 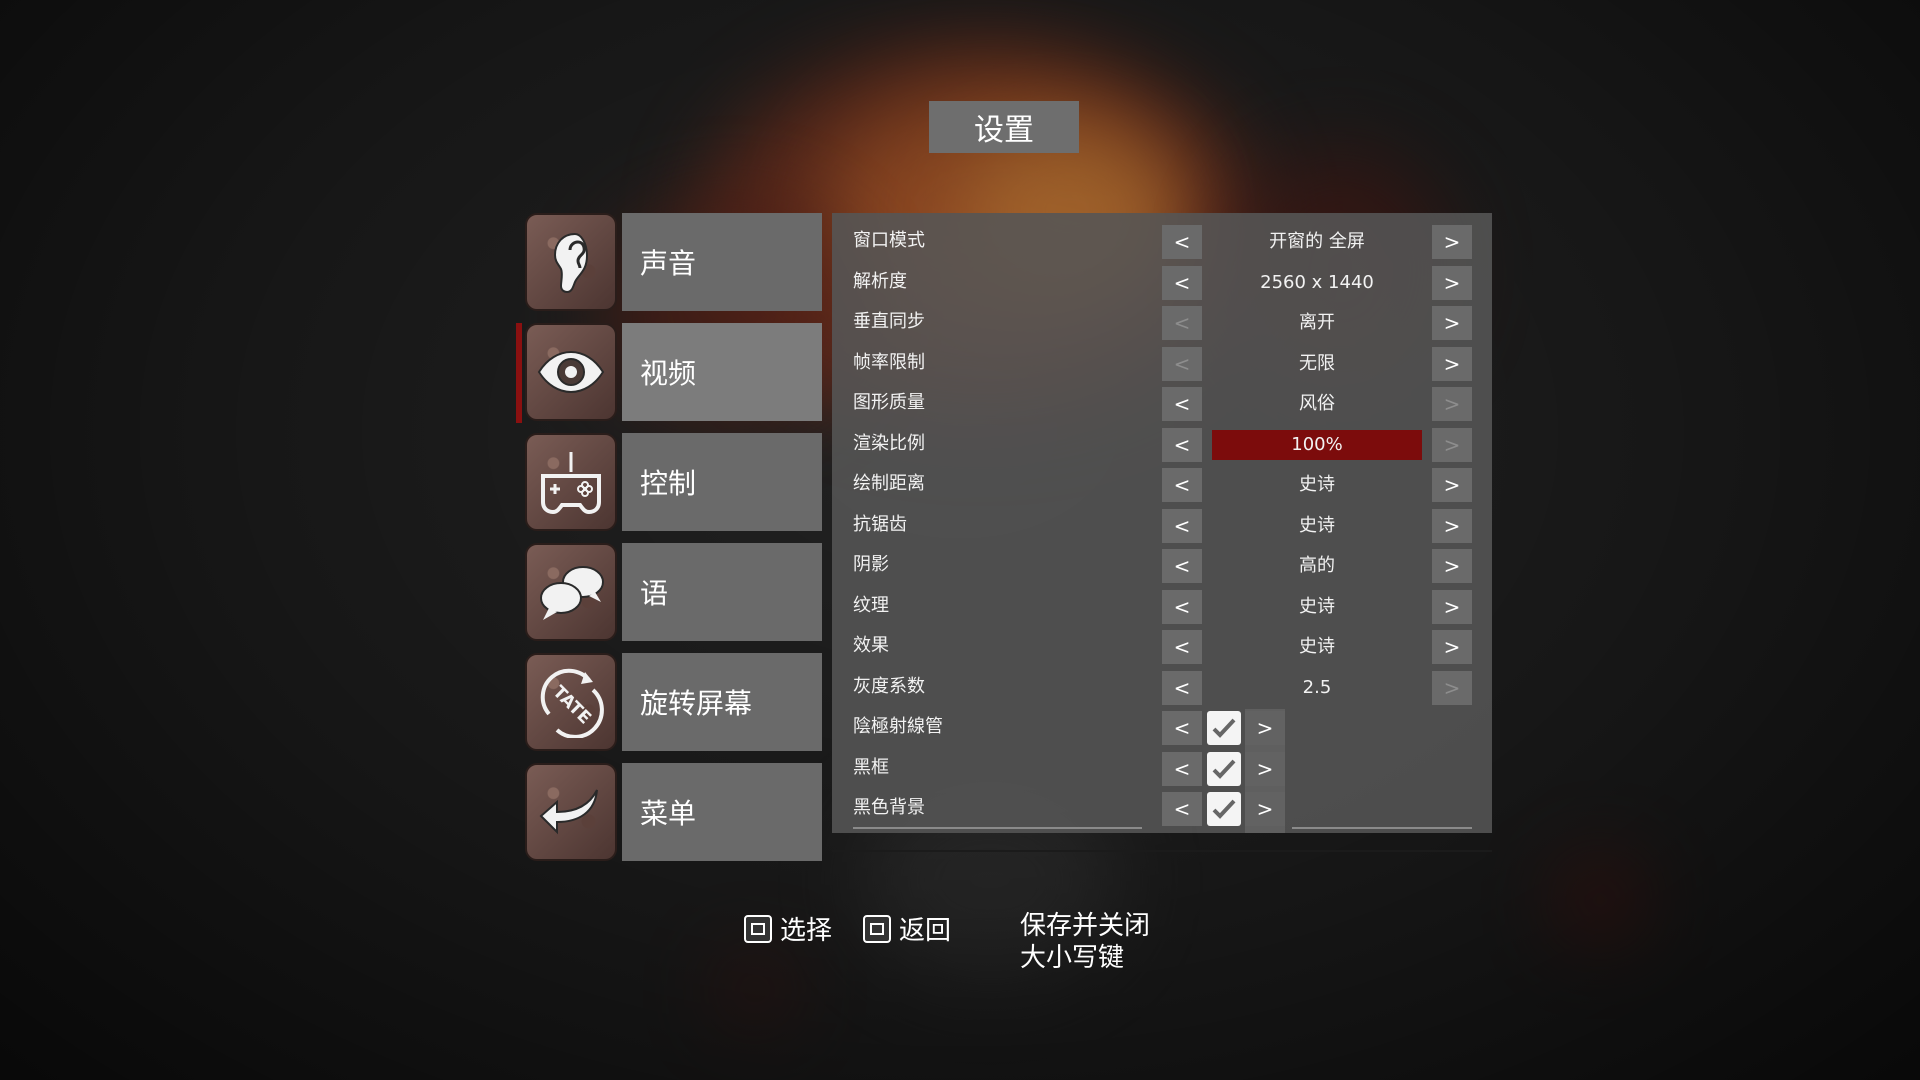 What do you see at coordinates (871, 605) in the screenshot?
I see `setting-name: 纹理` at bounding box center [871, 605].